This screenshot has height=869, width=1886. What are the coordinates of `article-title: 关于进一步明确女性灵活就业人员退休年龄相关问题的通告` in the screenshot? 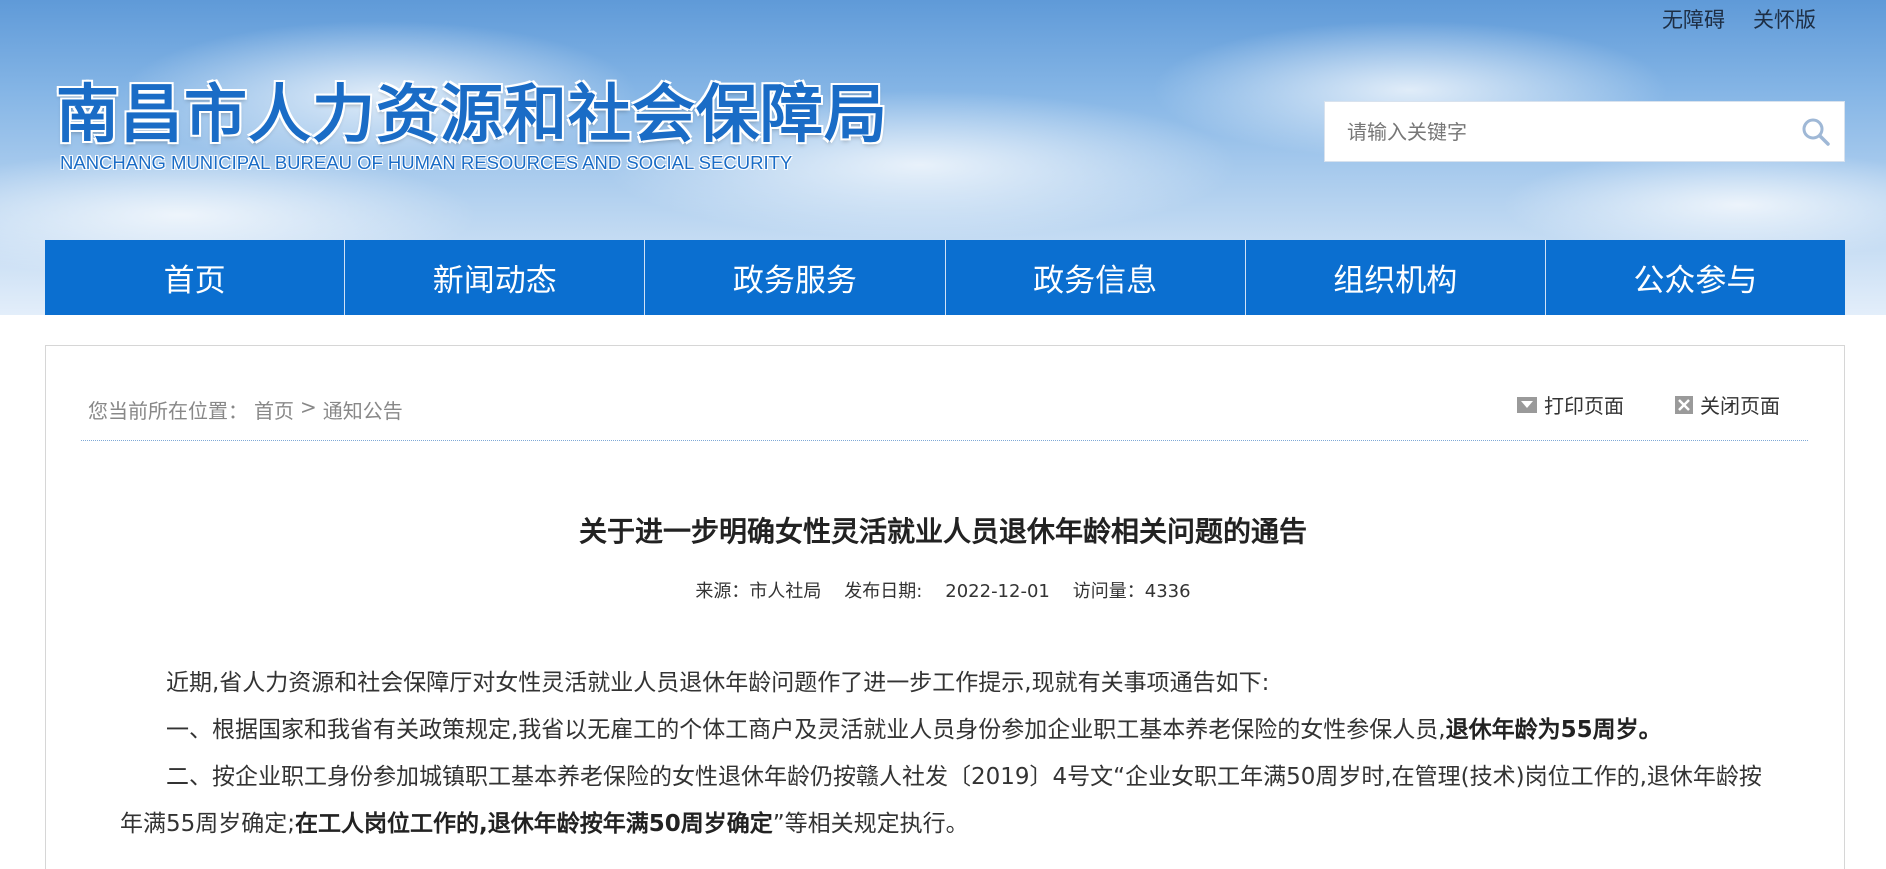 It's located at (942, 531).